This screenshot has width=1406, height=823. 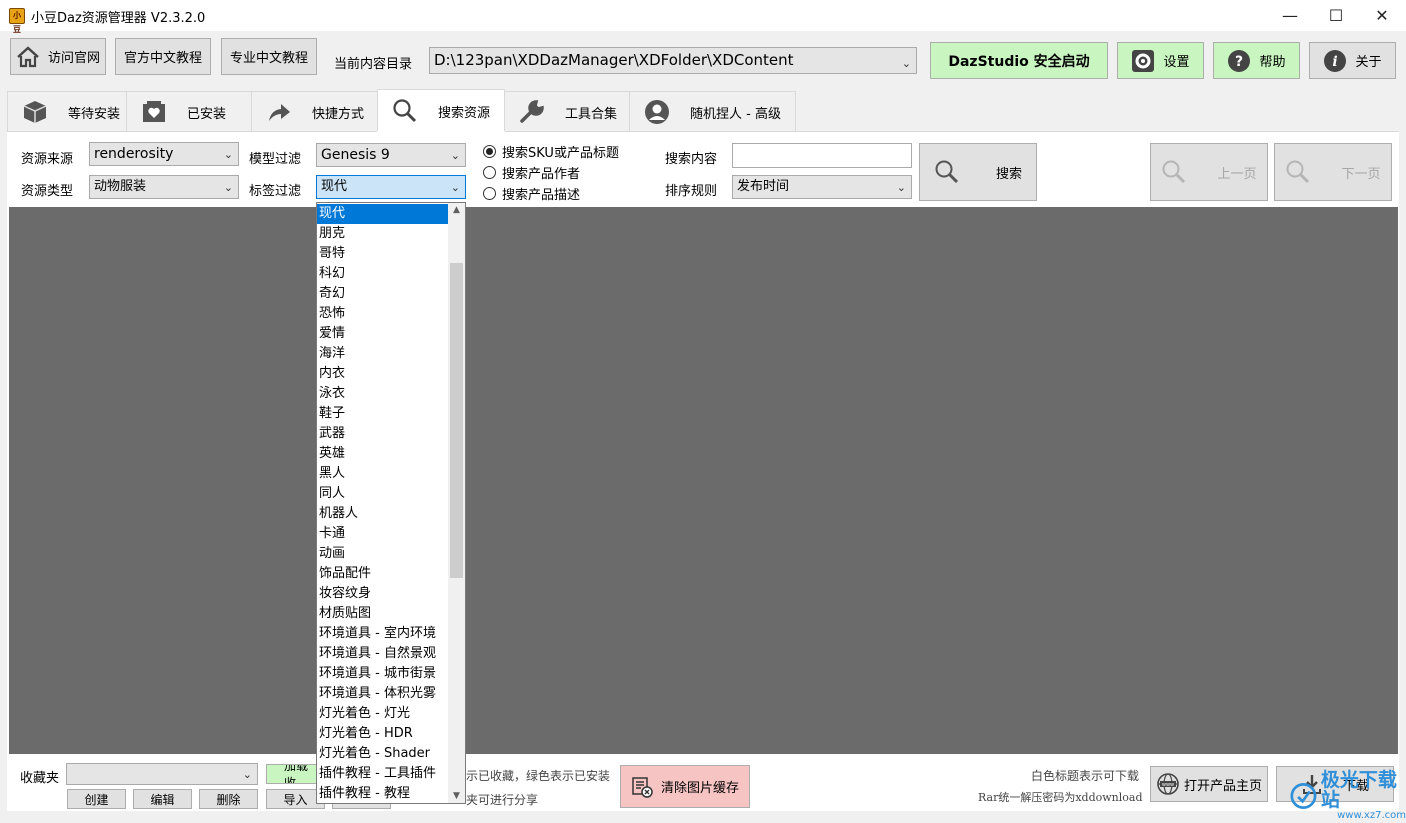 What do you see at coordinates (118, 18) in the screenshot?
I see `window-title: 小豆Daz资源管理器 V2.3.2.0` at bounding box center [118, 18].